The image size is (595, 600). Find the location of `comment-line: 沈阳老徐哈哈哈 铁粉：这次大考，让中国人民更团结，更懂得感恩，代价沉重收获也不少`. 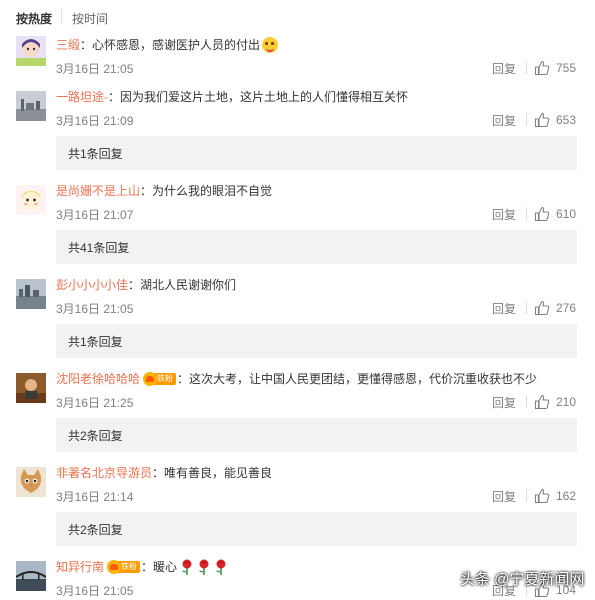

comment-line: 沈阳老徐哈哈哈 铁粉：这次大考，让中国人民更团结，更懂得感恩，代价沉重收获也不少 is located at coordinates (318, 379).